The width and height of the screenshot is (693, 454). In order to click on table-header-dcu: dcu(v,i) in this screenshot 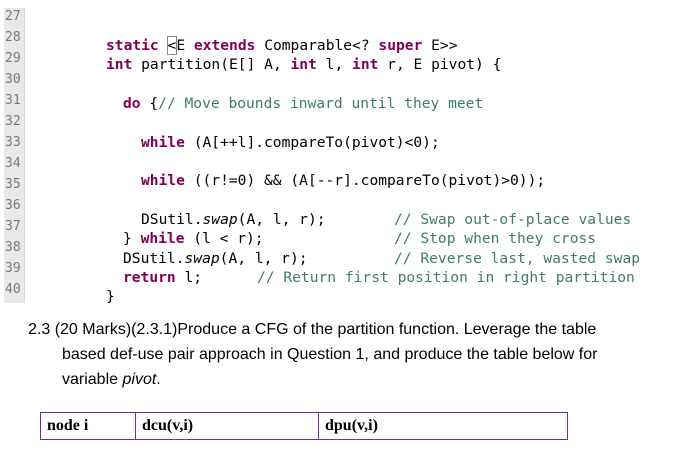, I will do `click(227, 426)`.